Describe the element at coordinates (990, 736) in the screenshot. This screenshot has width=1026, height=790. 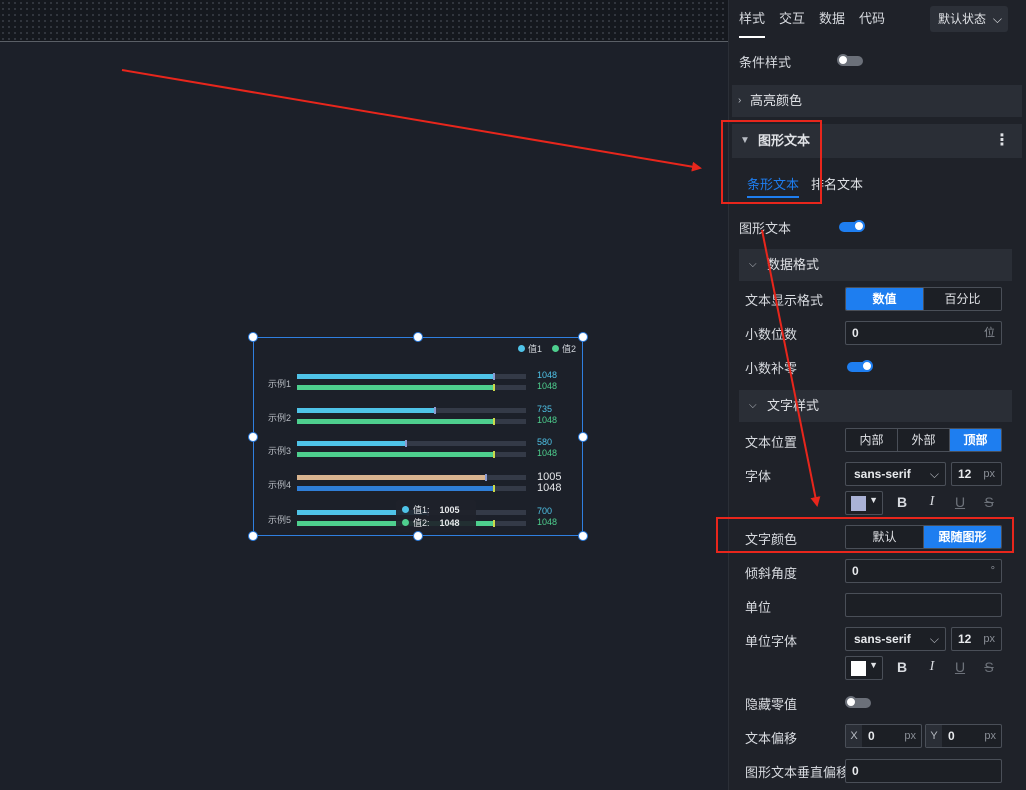
I see `offset-y-unit: px` at that location.